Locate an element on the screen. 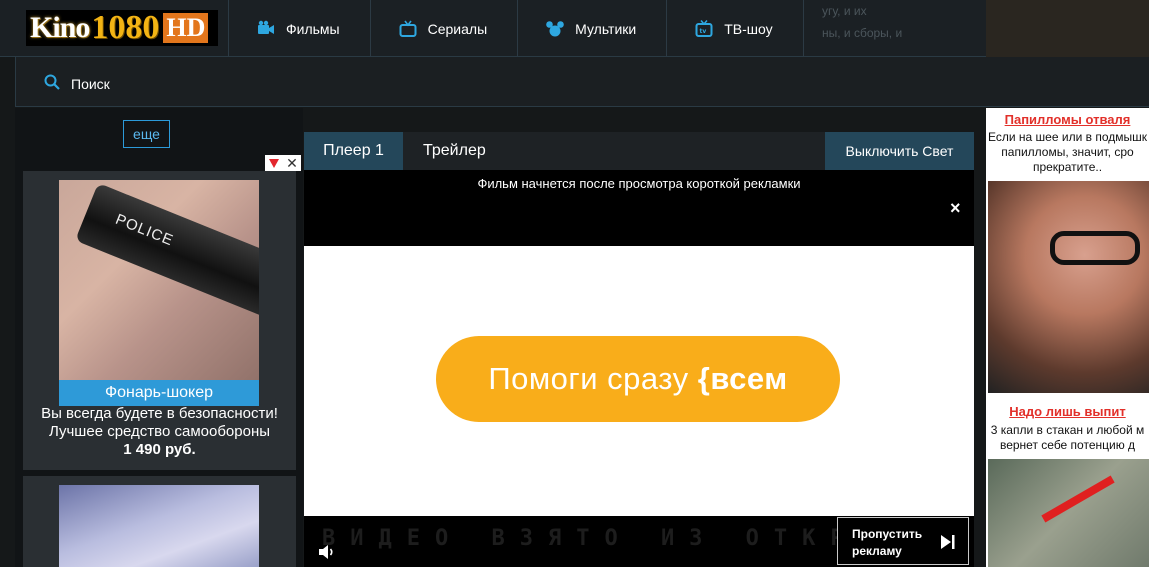  background-text-line: ны, и сборы, и is located at coordinates (862, 33).